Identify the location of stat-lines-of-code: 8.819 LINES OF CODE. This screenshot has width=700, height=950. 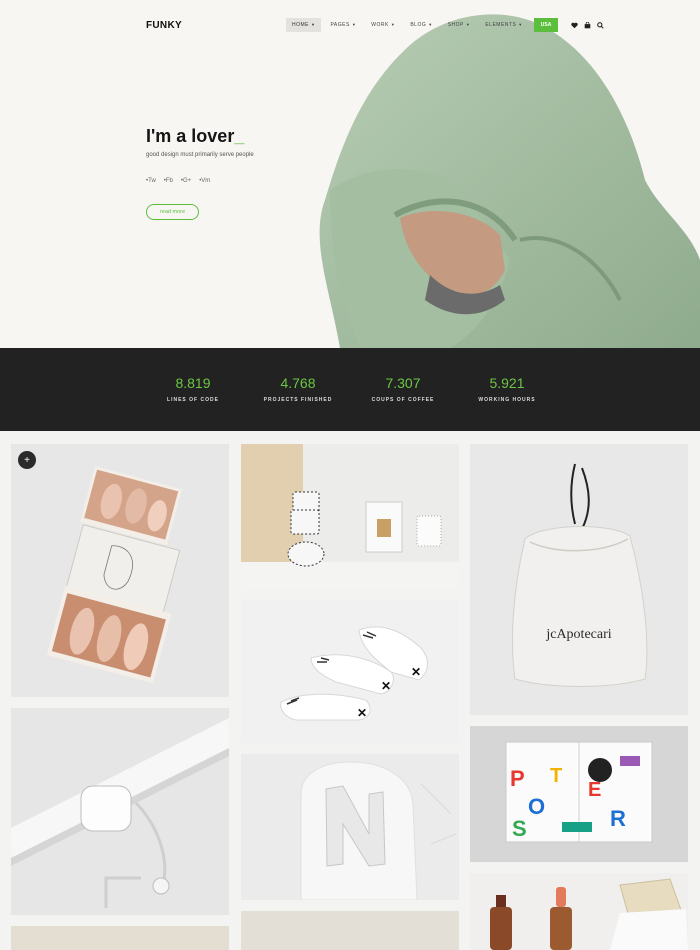
(193, 389).